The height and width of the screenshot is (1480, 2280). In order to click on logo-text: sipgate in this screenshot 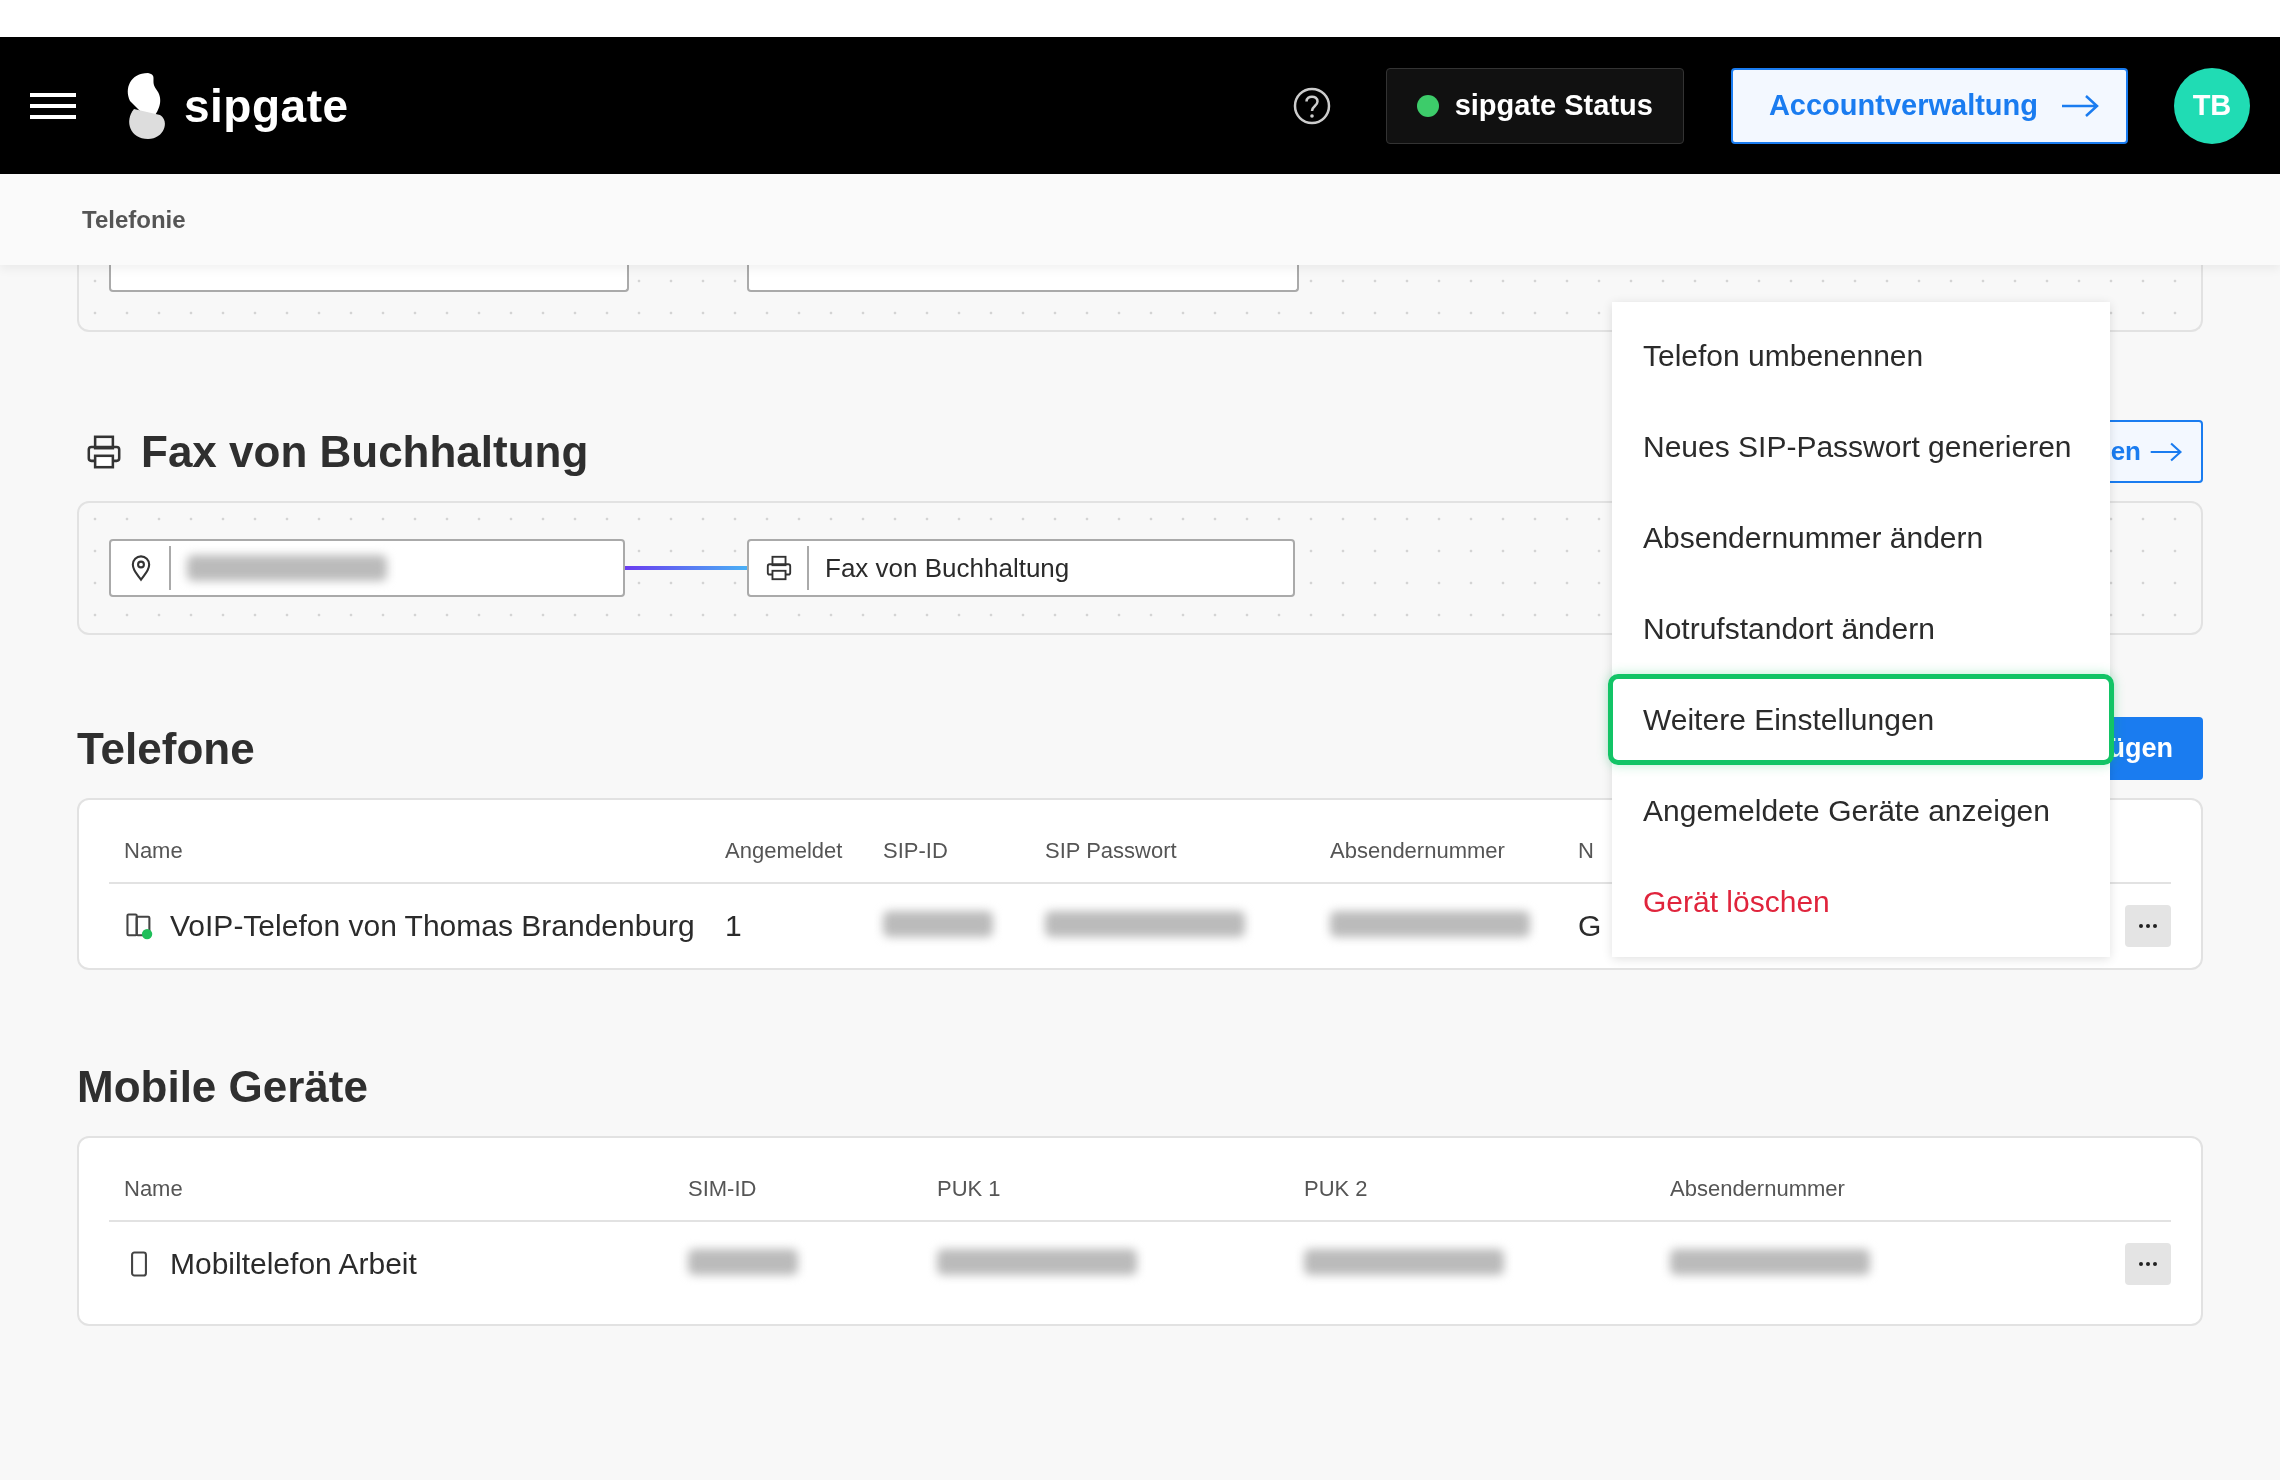, I will do `click(266, 105)`.